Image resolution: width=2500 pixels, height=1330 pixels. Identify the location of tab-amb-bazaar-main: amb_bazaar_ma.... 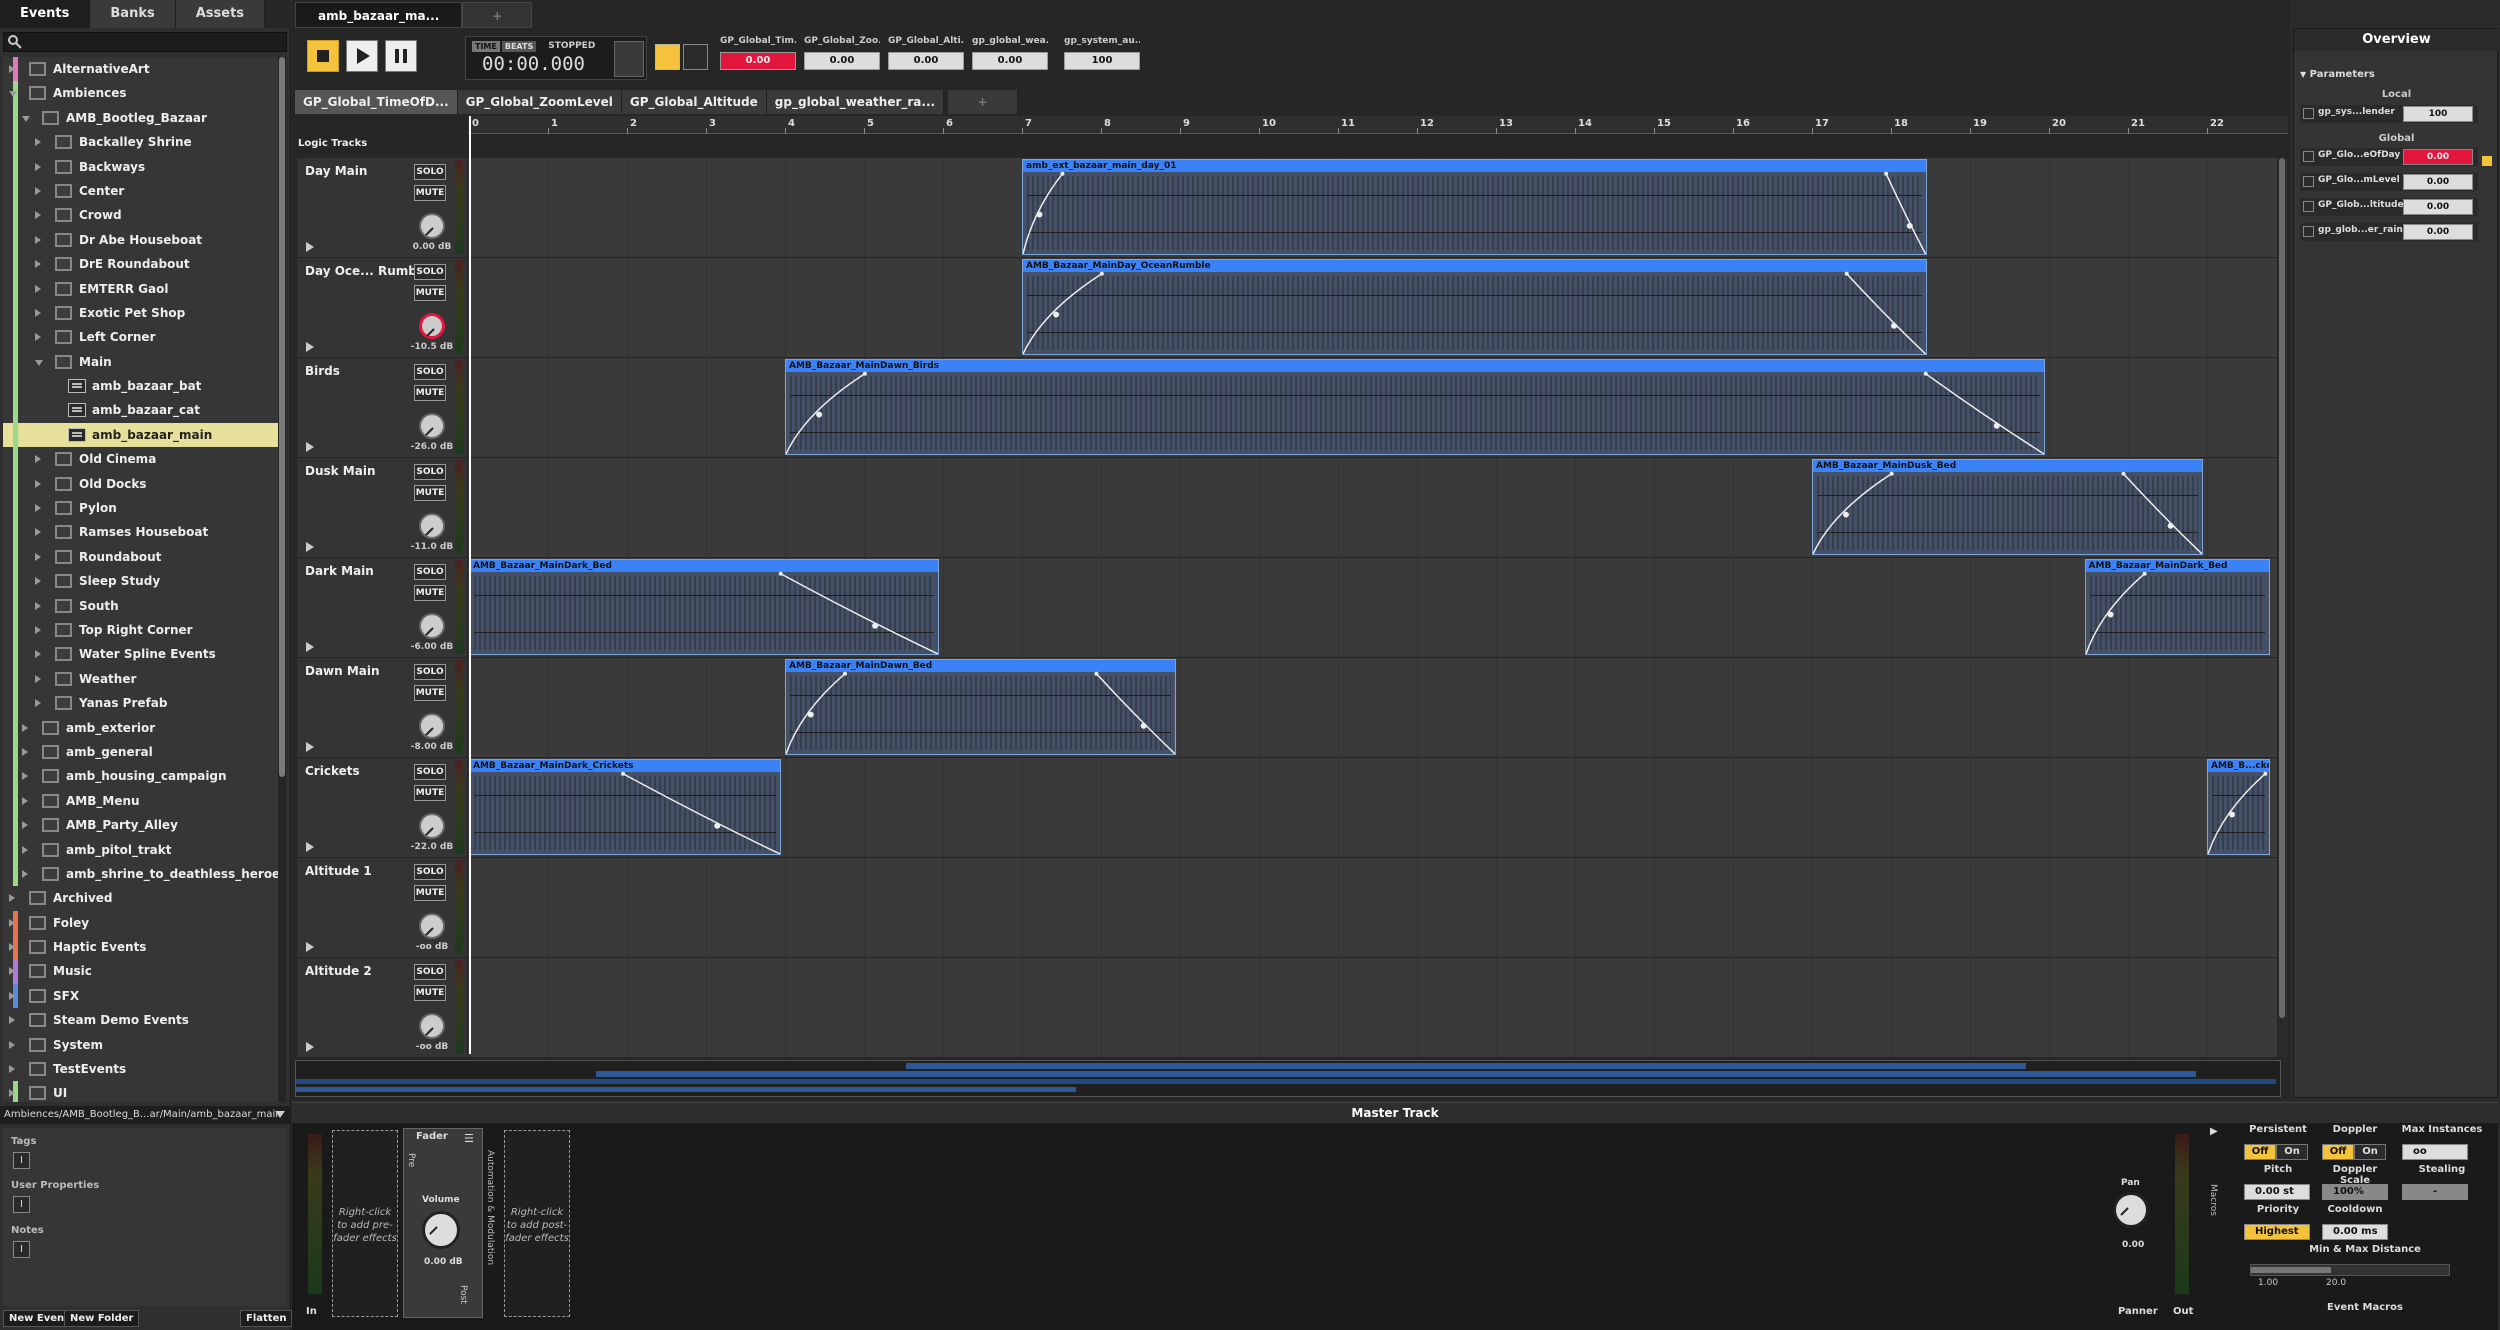
(379, 15).